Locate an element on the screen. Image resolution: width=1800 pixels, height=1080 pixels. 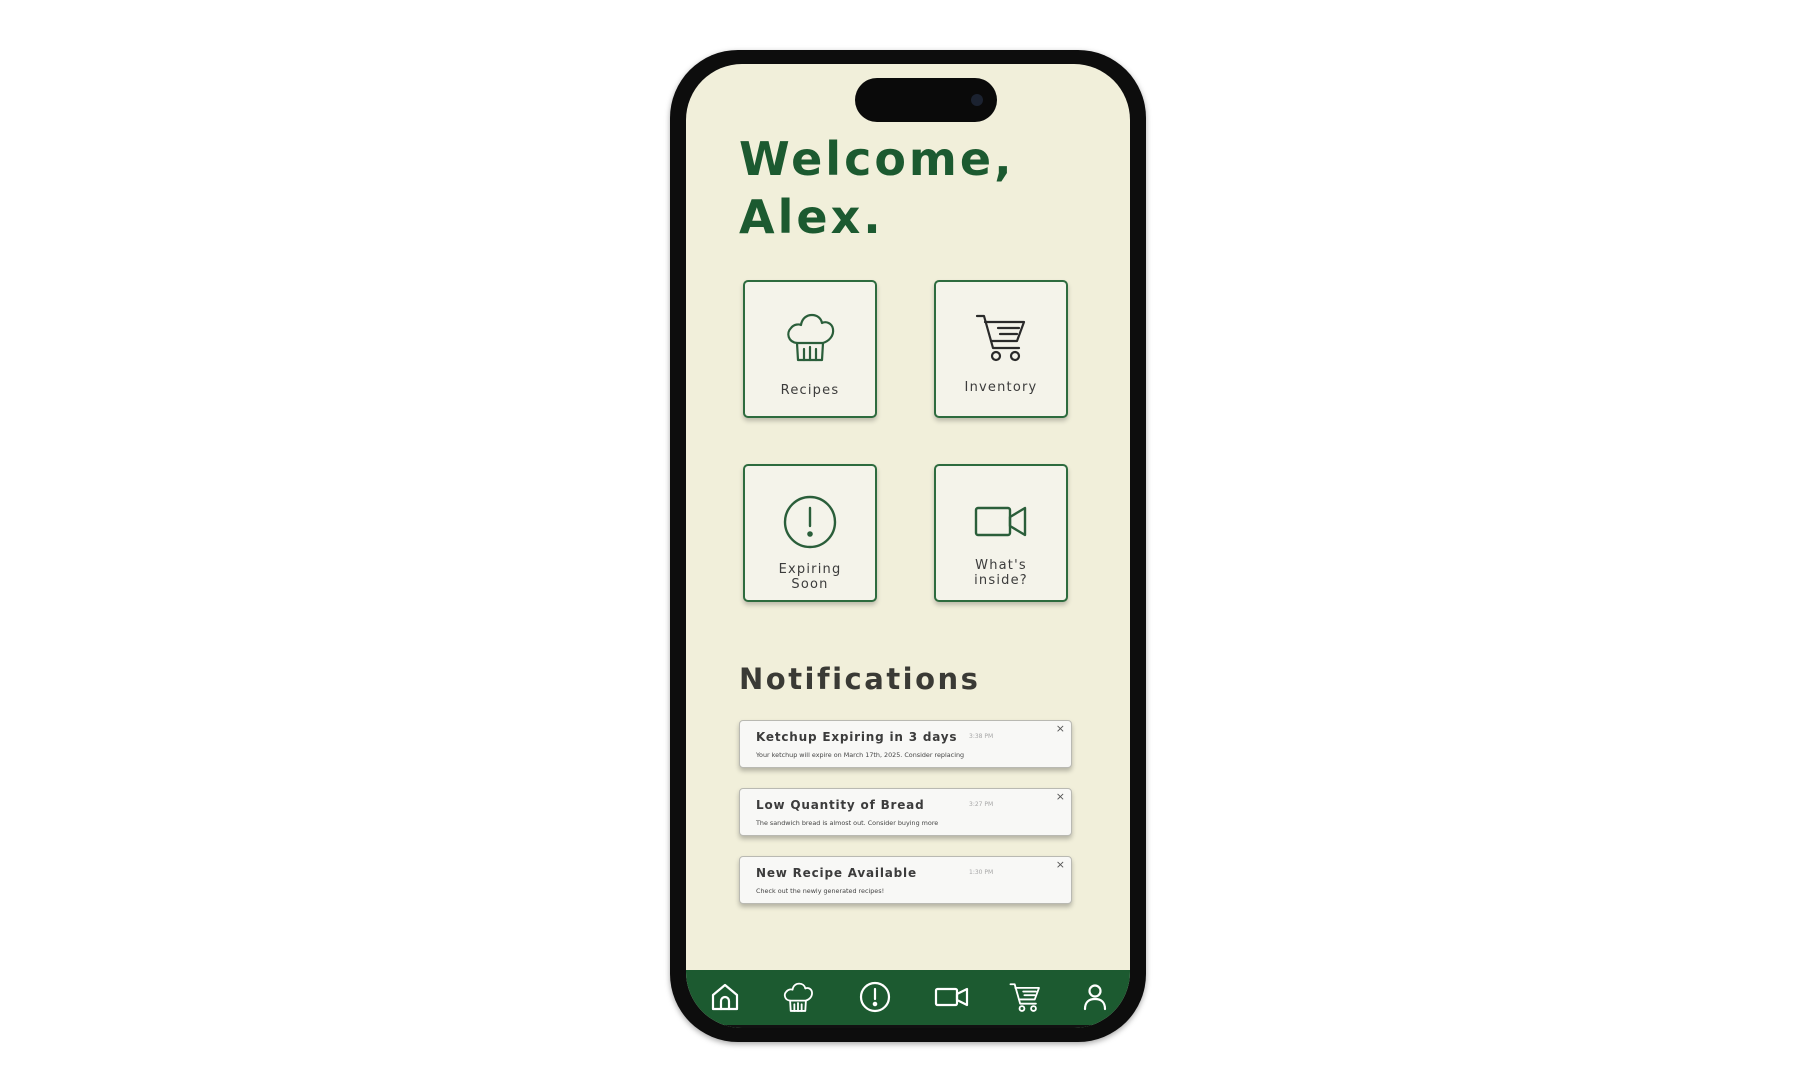
bottom-nav-bar is located at coordinates (908, 999).